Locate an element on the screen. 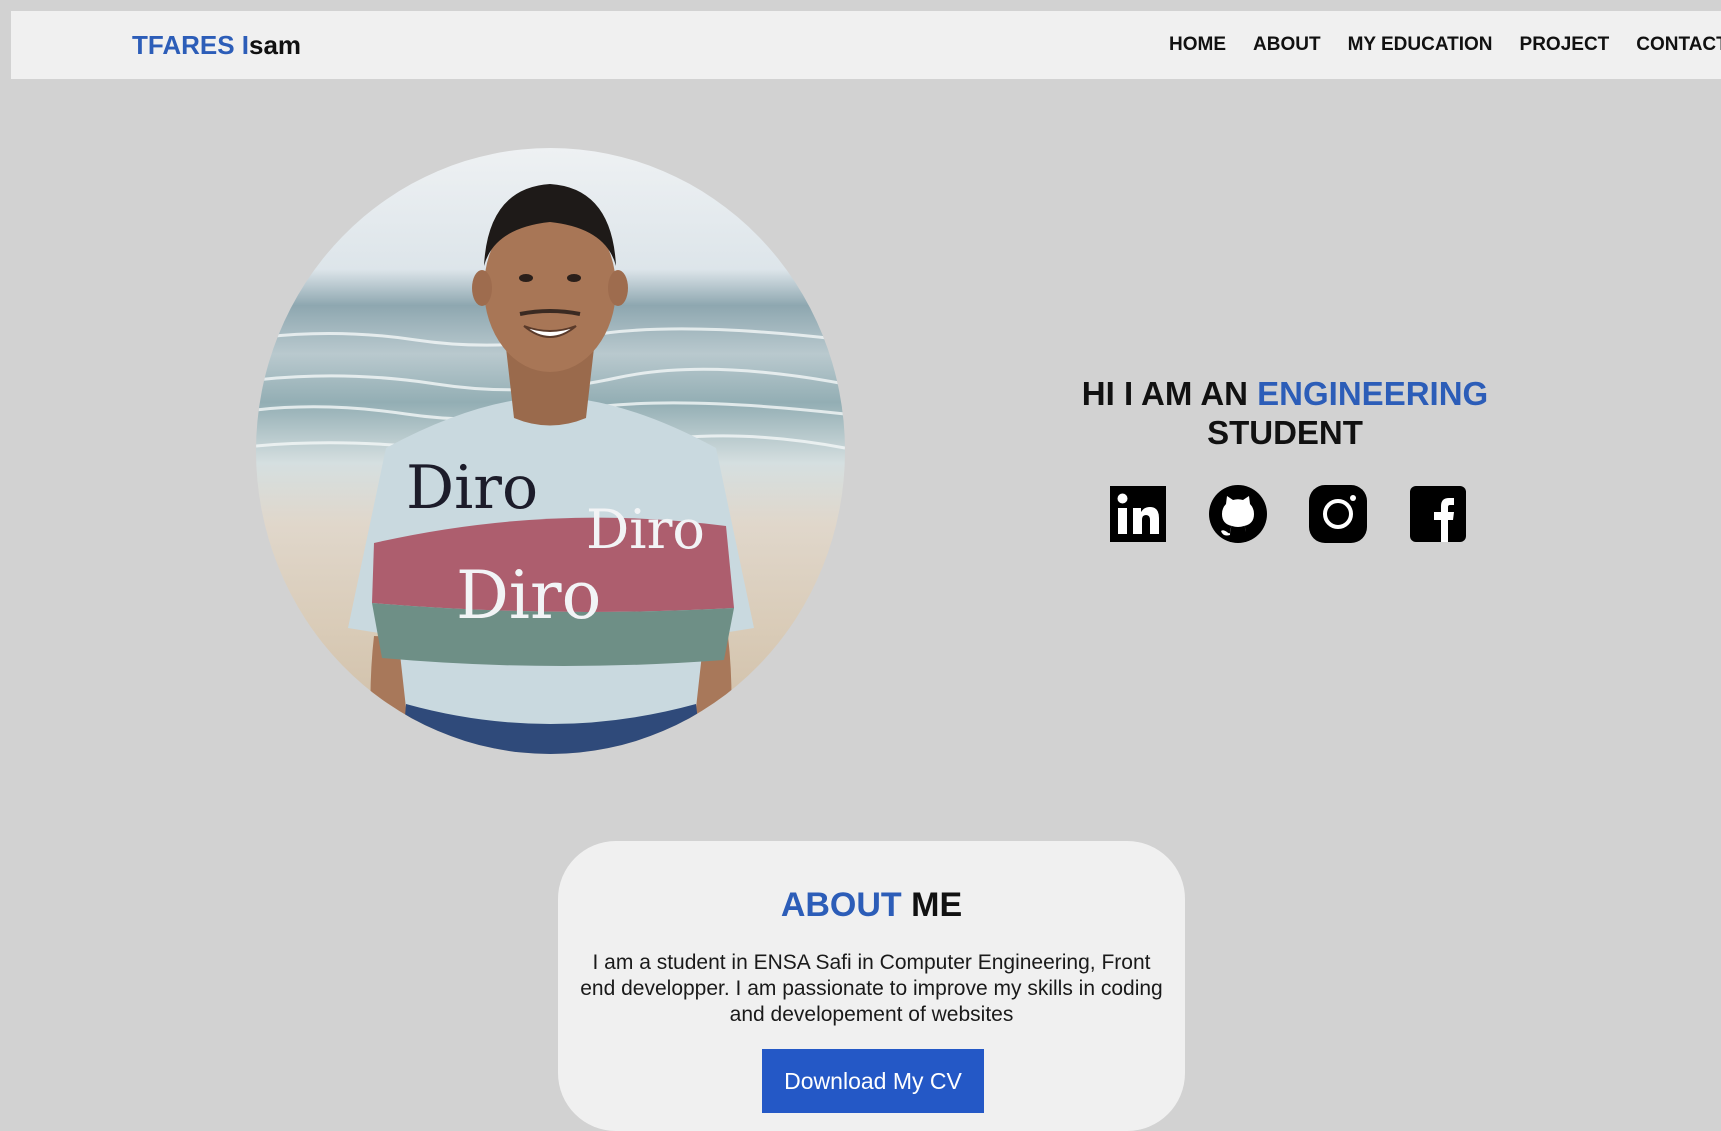 The width and height of the screenshot is (1721, 1131). nav-project: PROJECT is located at coordinates (1565, 45).